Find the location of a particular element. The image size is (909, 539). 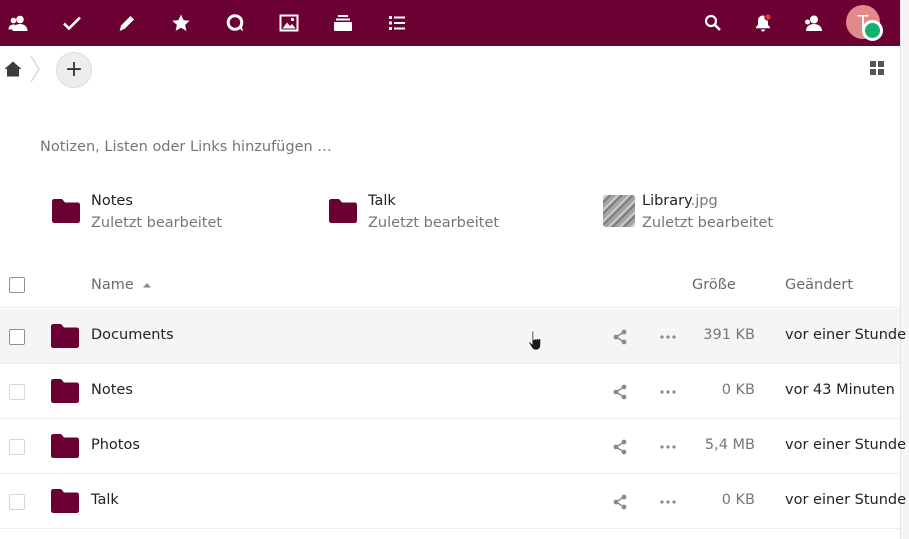

file-size: 5,4 MB is located at coordinates (729, 445).